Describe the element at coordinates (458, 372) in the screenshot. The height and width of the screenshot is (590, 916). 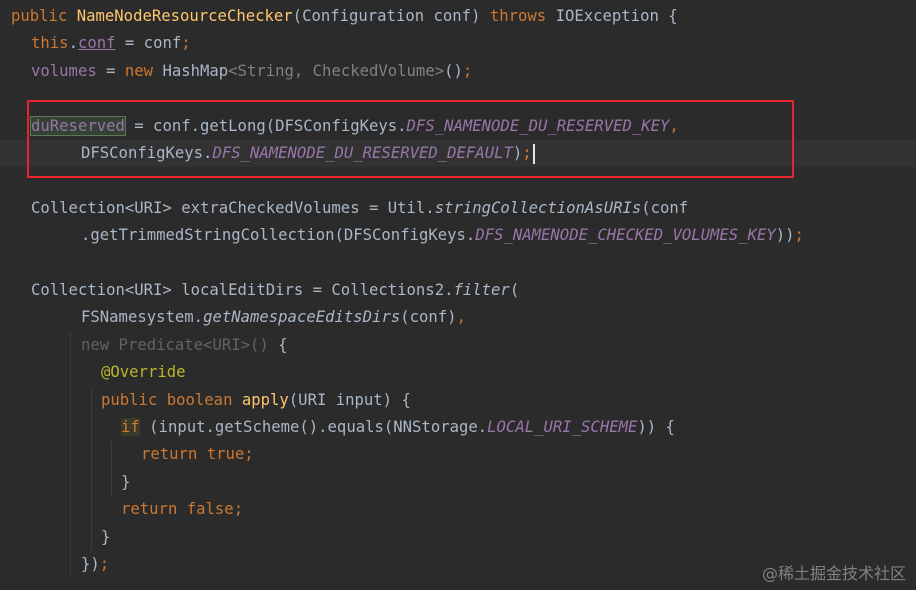
I see `code-line: @Override` at that location.